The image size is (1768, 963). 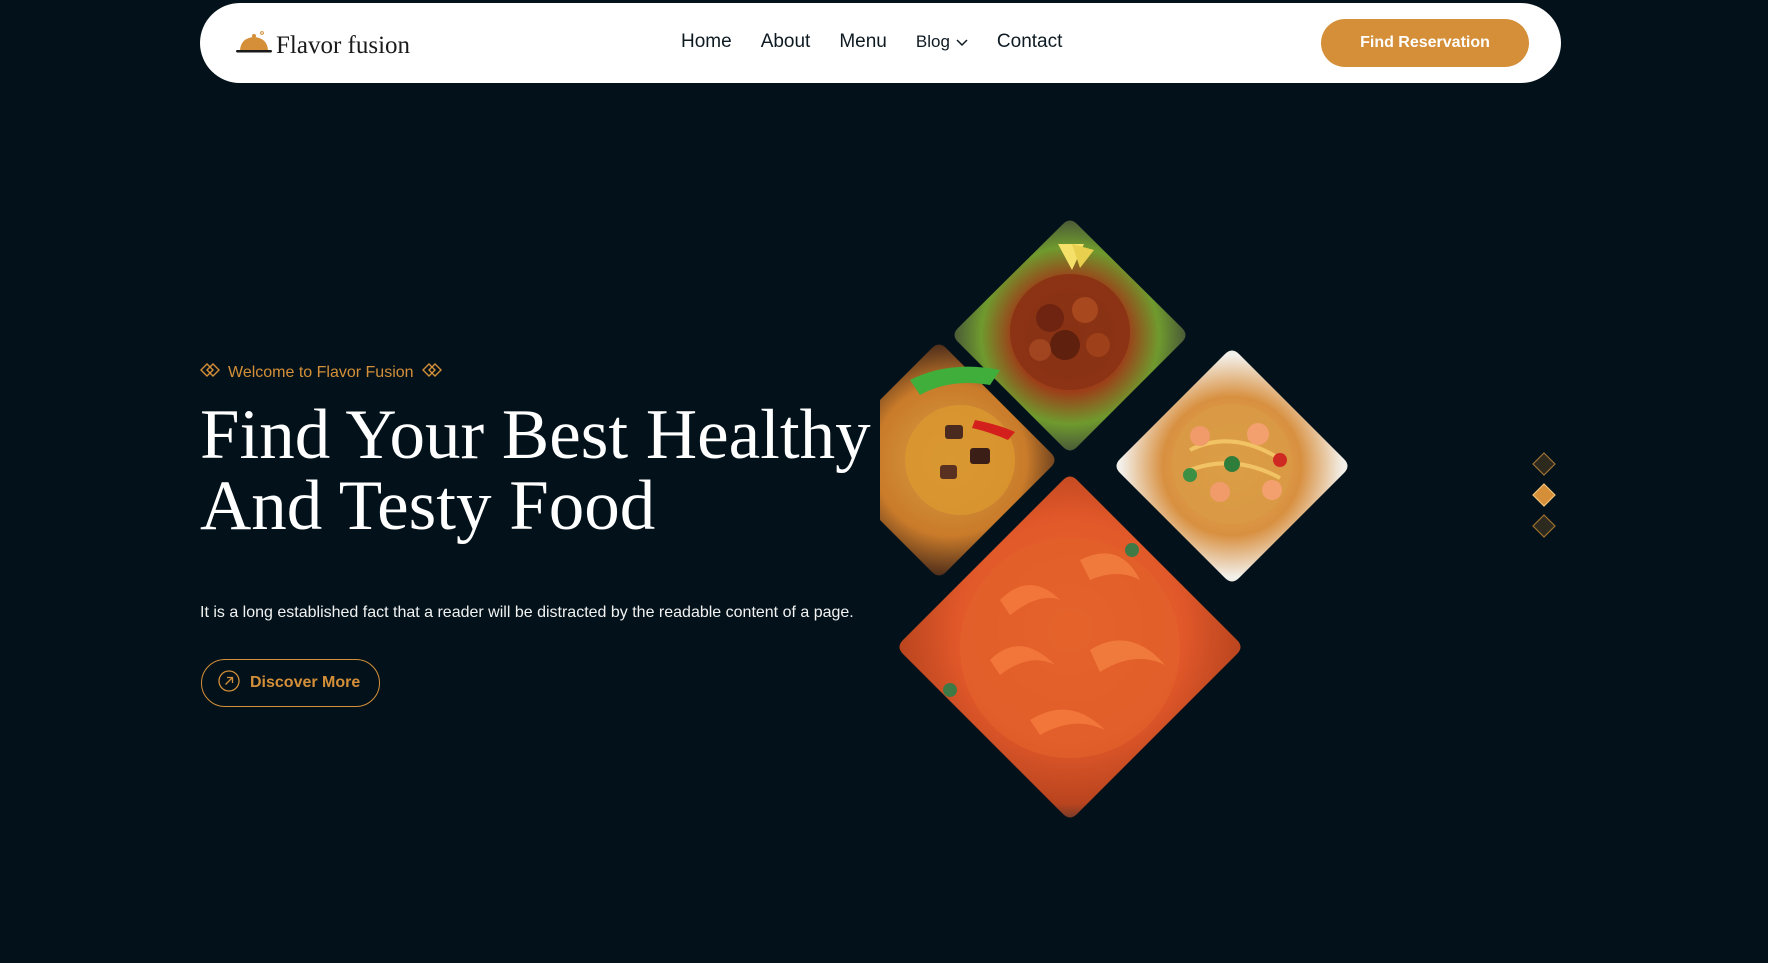 What do you see at coordinates (1425, 43) in the screenshot?
I see `find-reservation-button: Find Reservation` at bounding box center [1425, 43].